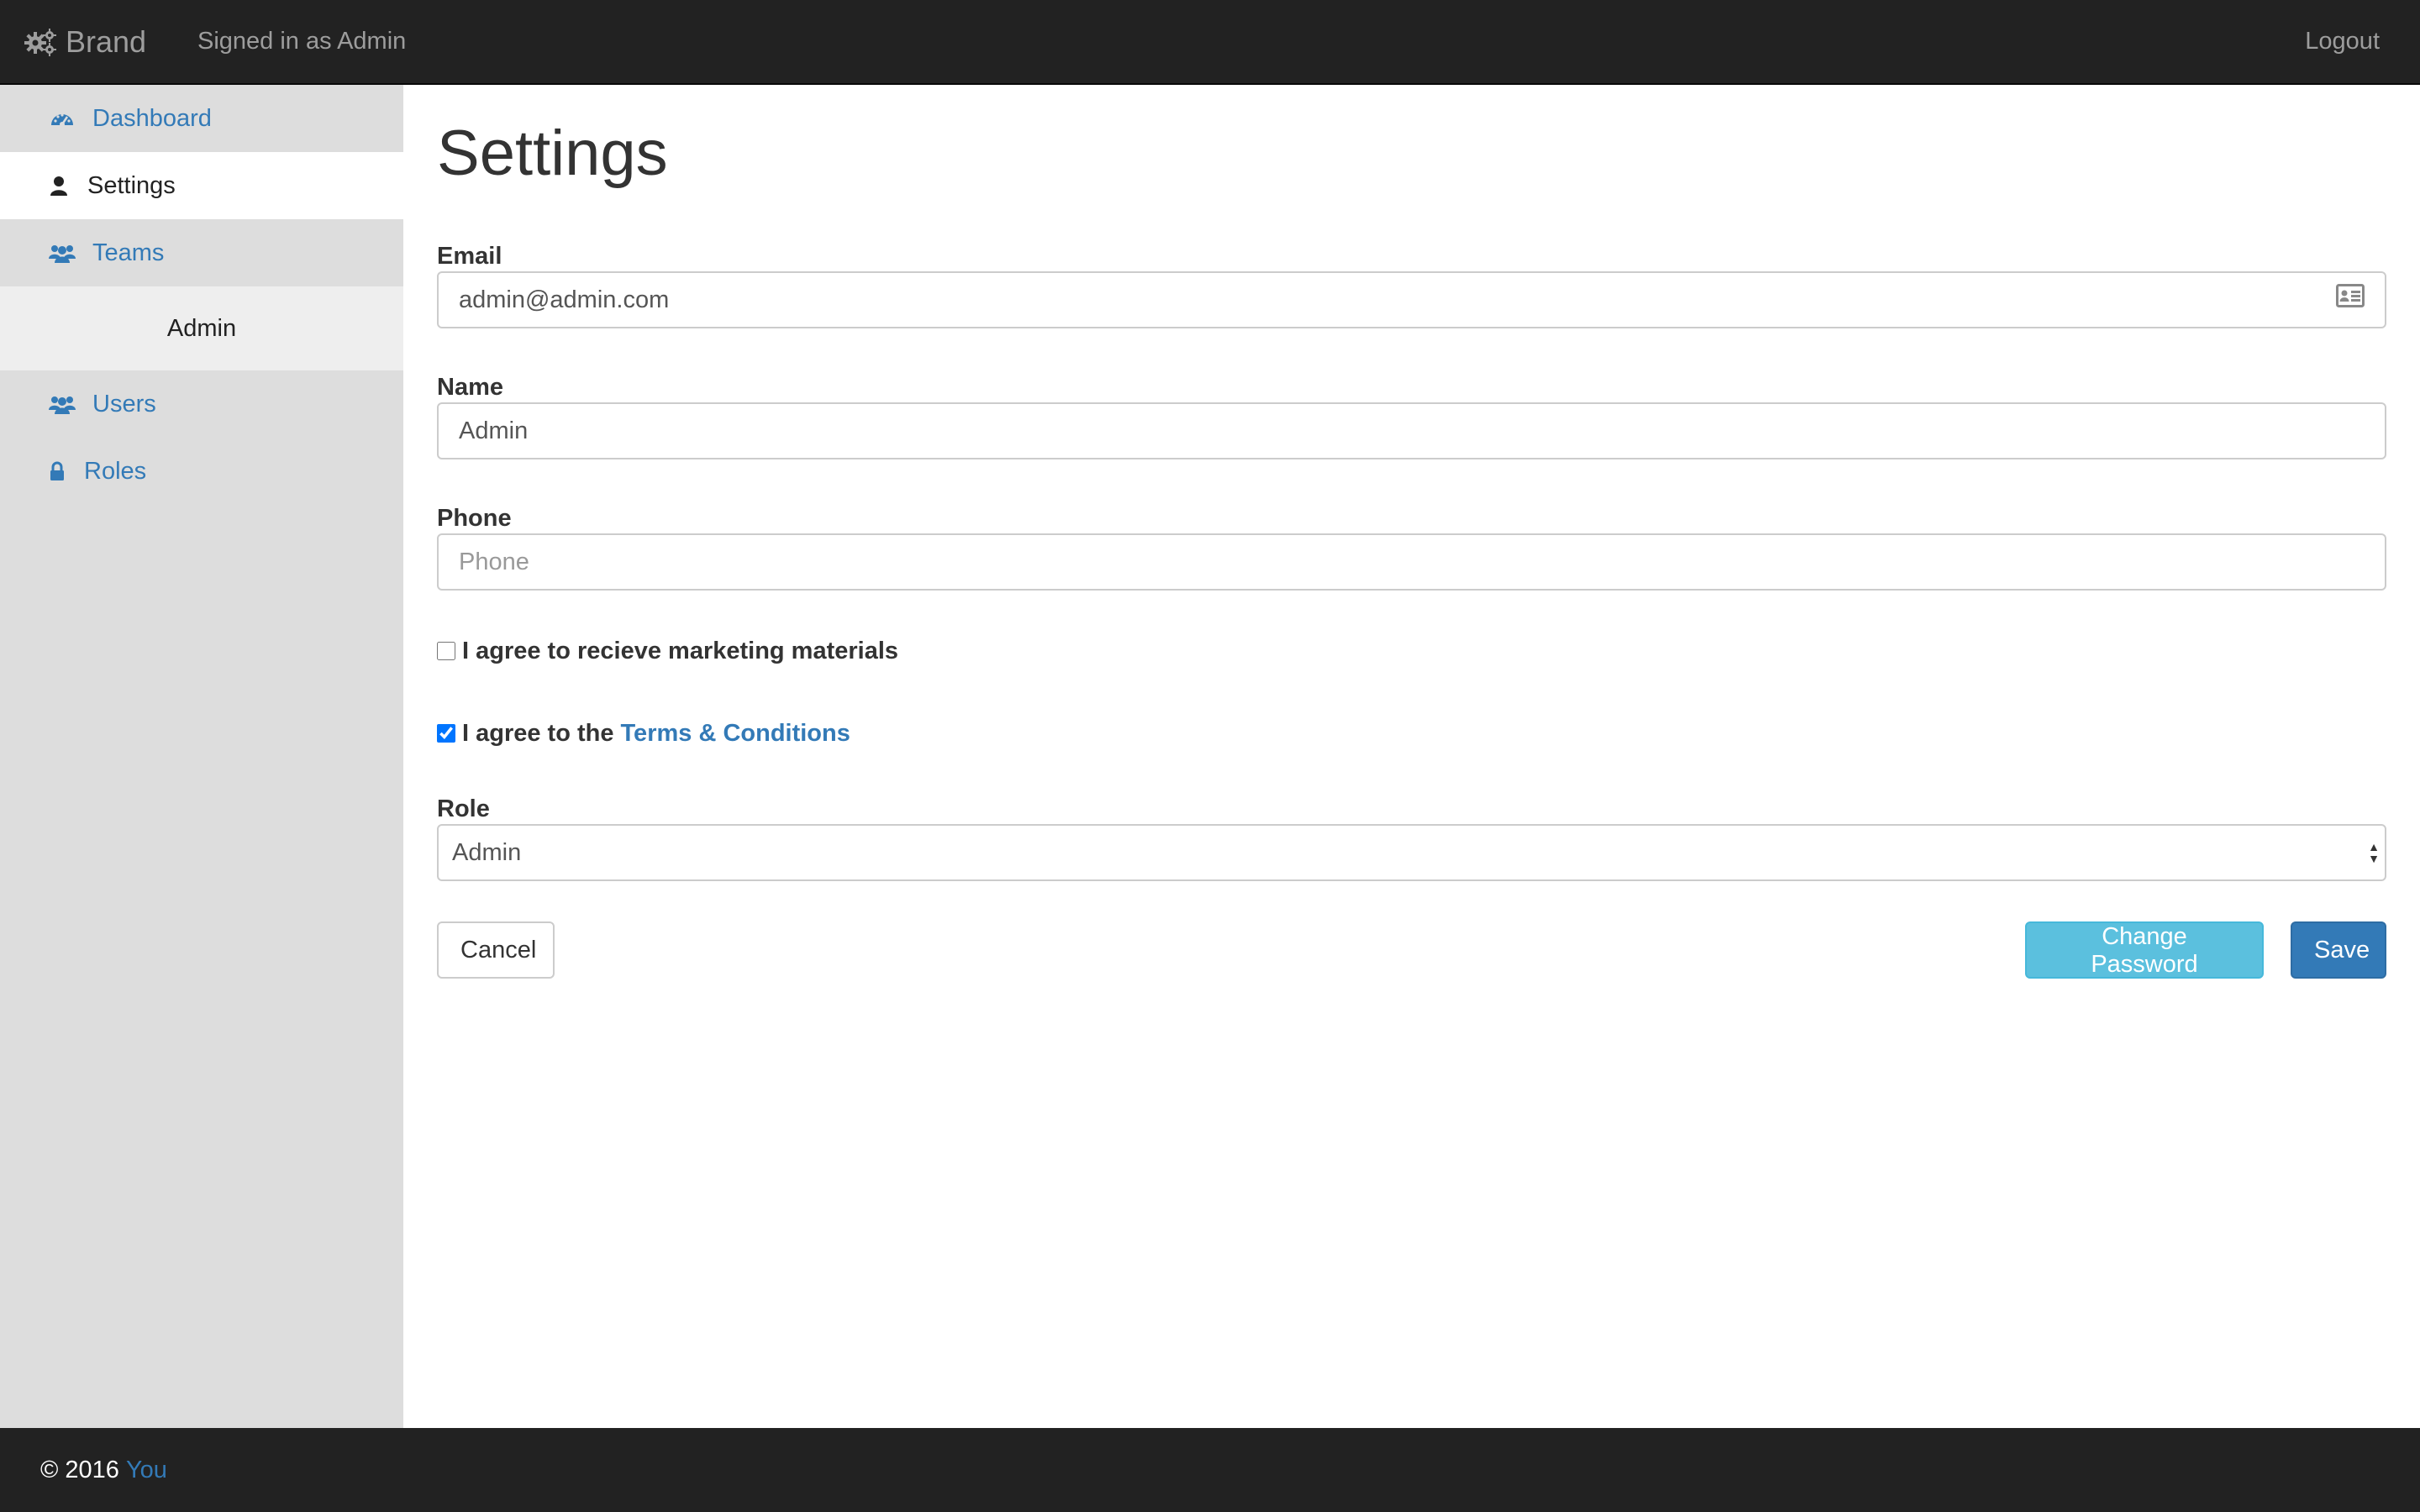 The height and width of the screenshot is (1512, 2420). What do you see at coordinates (446, 733) in the screenshot?
I see `terms-checkbox` at bounding box center [446, 733].